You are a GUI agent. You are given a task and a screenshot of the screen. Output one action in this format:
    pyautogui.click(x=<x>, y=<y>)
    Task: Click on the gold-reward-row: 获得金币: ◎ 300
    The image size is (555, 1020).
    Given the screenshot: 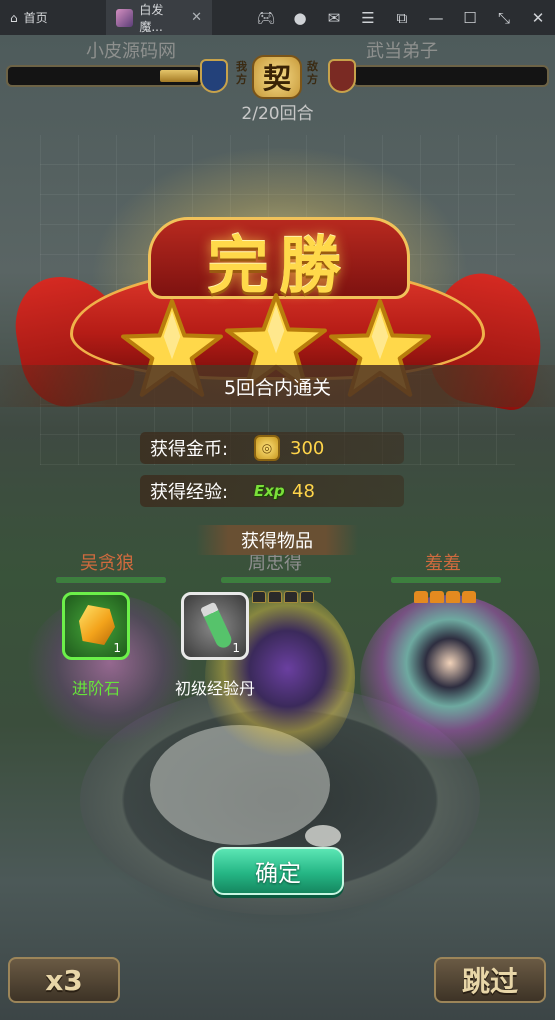 What is the action you would take?
    pyautogui.click(x=272, y=448)
    